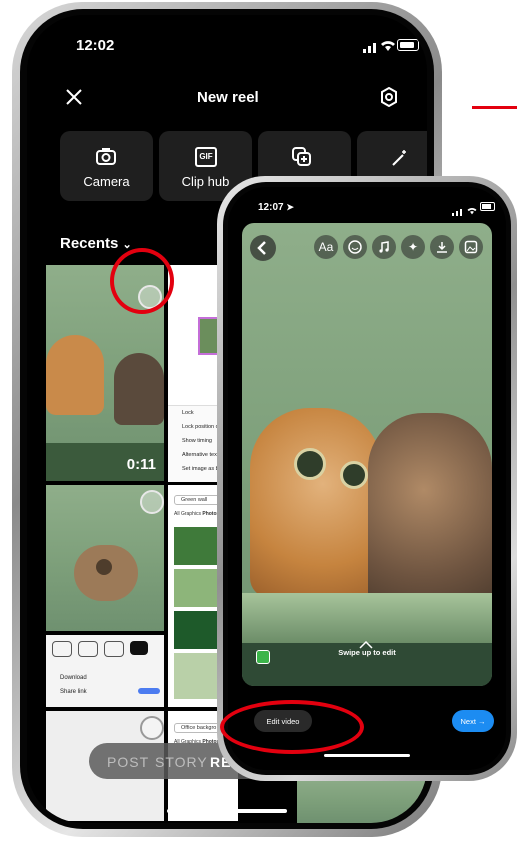  What do you see at coordinates (494, 107) in the screenshot?
I see `annotation-line` at bounding box center [494, 107].